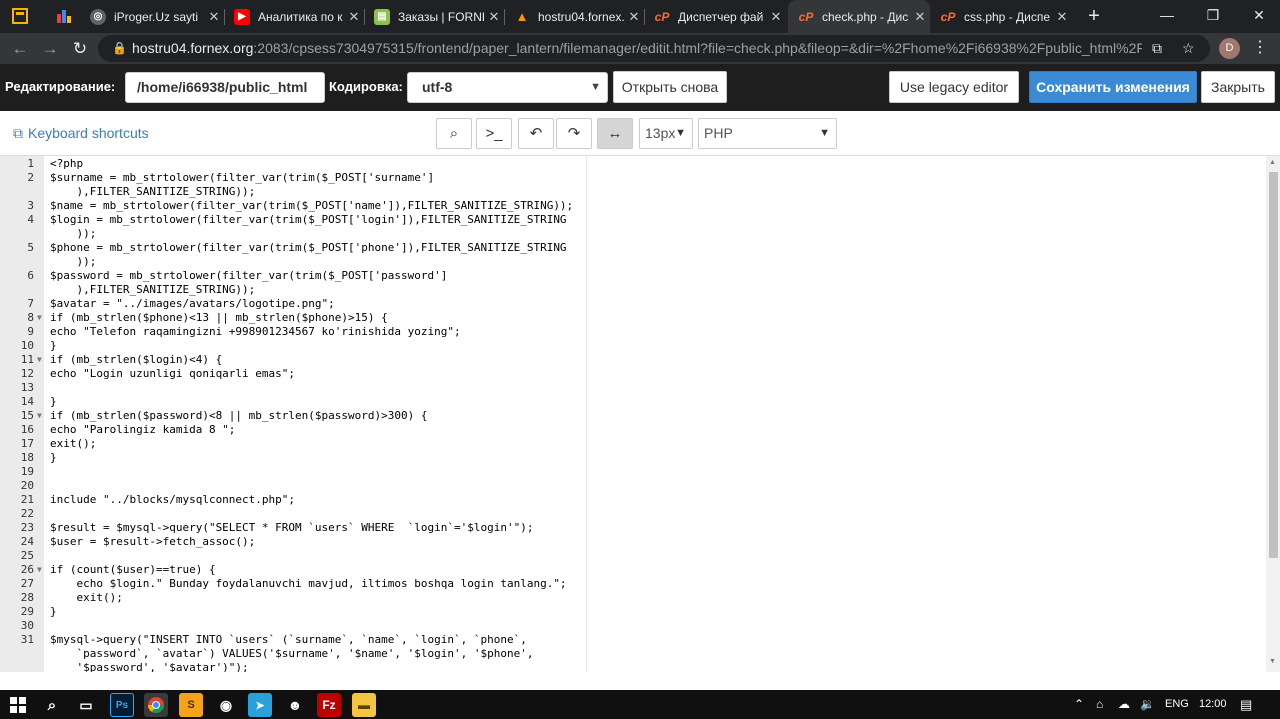  Describe the element at coordinates (632, 388) in the screenshot. I see `code-line: 13` at that location.